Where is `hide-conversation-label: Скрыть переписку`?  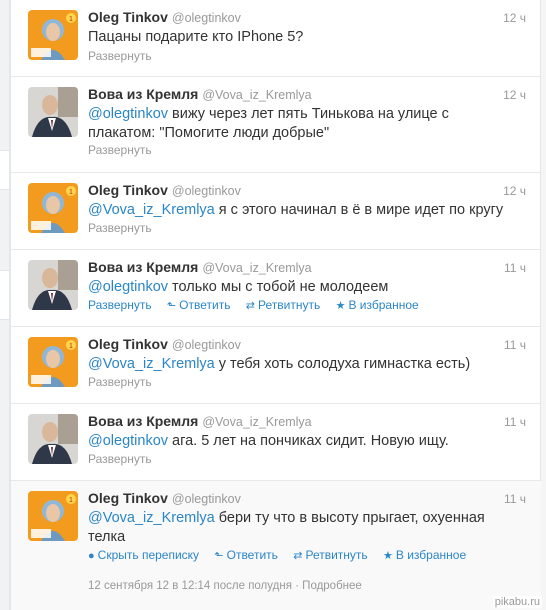 hide-conversation-label: Скрыть переписку is located at coordinates (148, 555).